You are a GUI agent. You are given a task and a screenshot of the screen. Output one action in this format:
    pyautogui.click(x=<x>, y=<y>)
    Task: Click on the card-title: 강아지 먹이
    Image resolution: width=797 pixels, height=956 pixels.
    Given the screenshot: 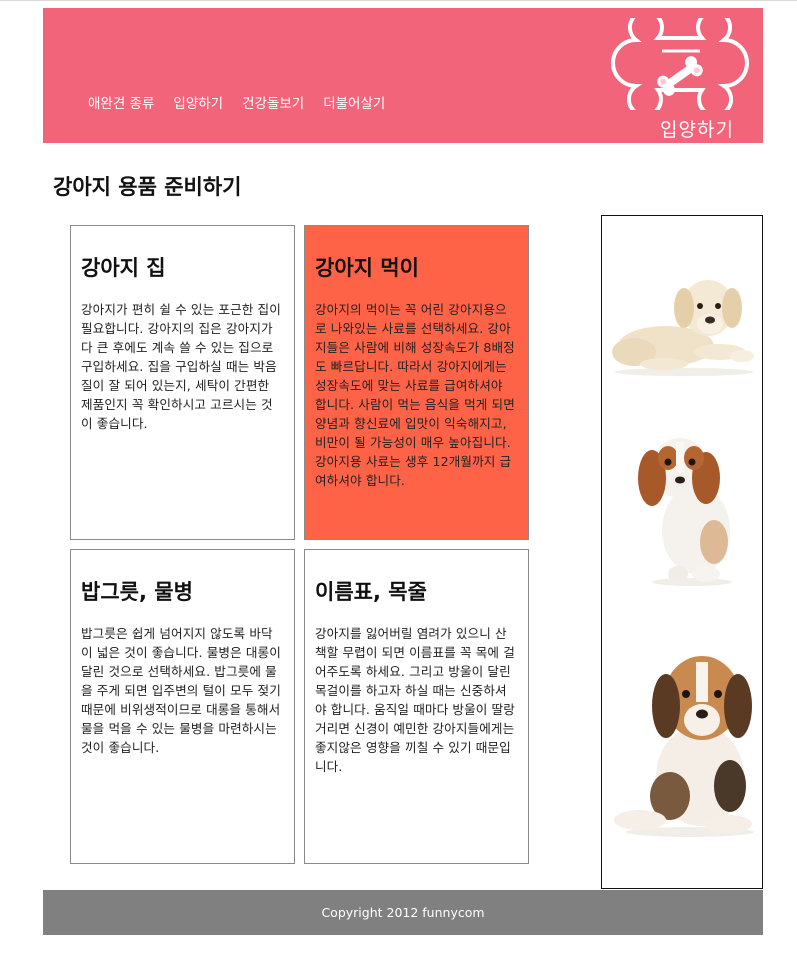 What is the action you would take?
    pyautogui.click(x=367, y=268)
    